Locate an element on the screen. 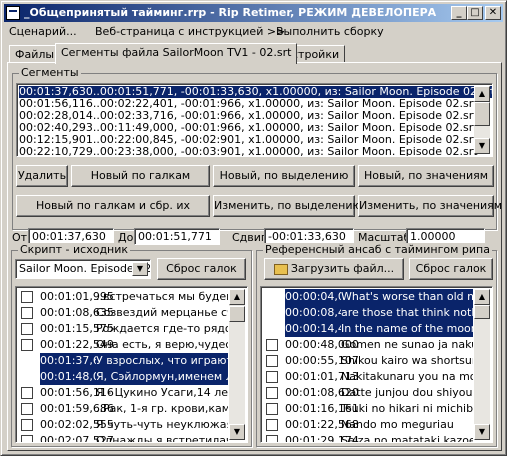  reference-line-row: 00:01:08,620Datte junjou dou shiyouhea is located at coordinates (368, 393).